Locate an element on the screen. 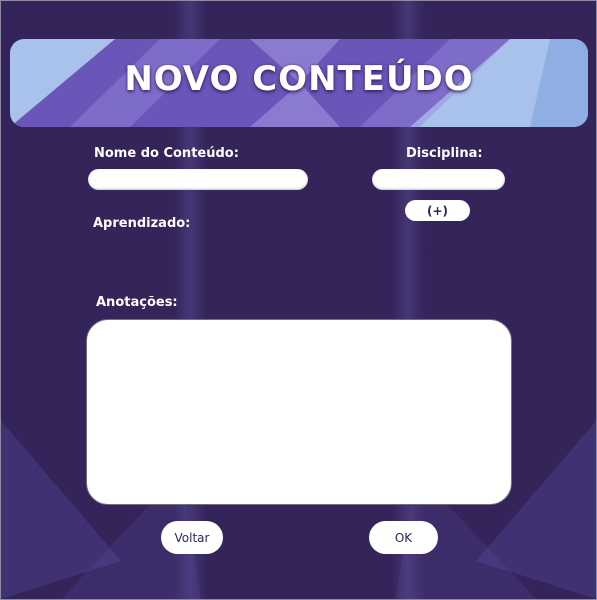  discipline-label: Disciplina: is located at coordinates (444, 153).